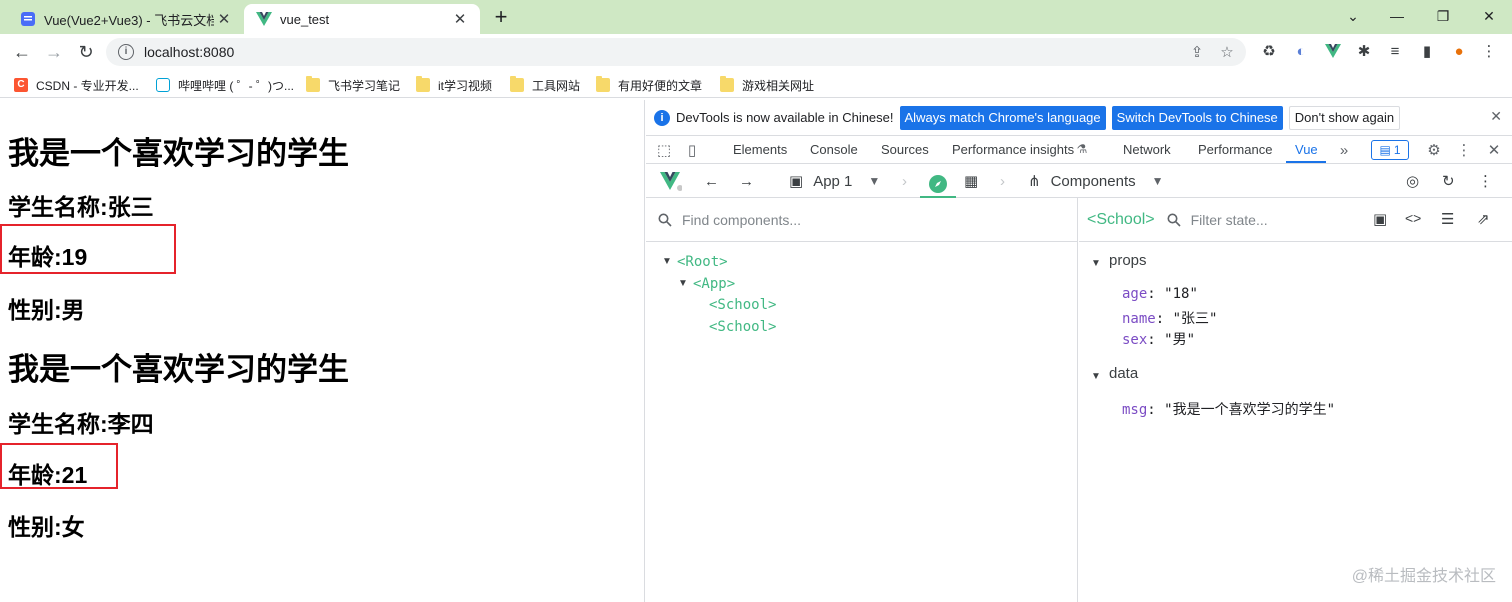 The width and height of the screenshot is (1512, 602). I want to click on tab-performance-insights: Performance insights, so click(1013, 149).